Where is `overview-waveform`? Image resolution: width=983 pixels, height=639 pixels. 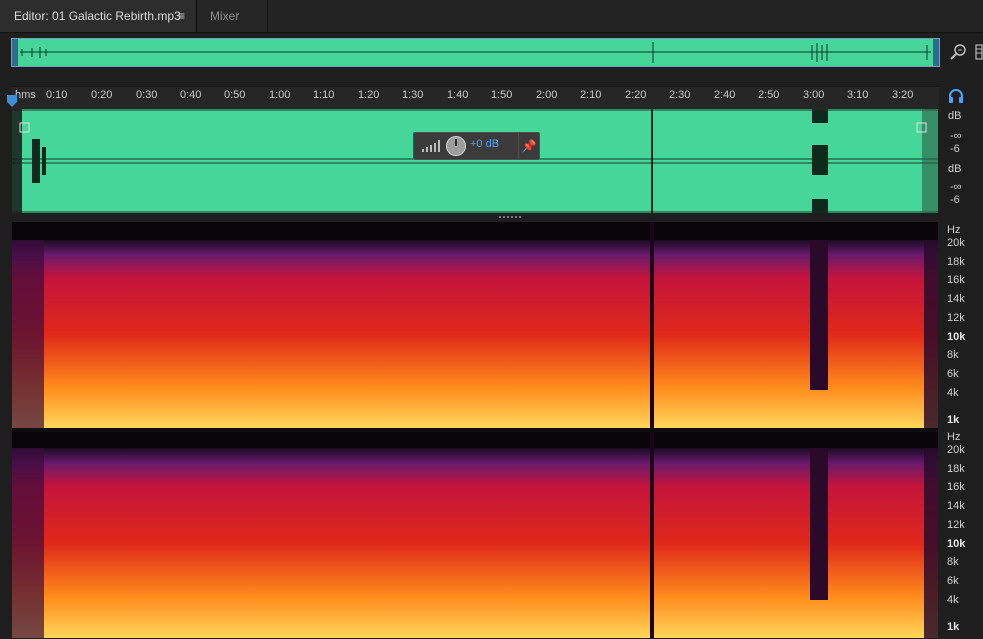 overview-waveform is located at coordinates (475, 52).